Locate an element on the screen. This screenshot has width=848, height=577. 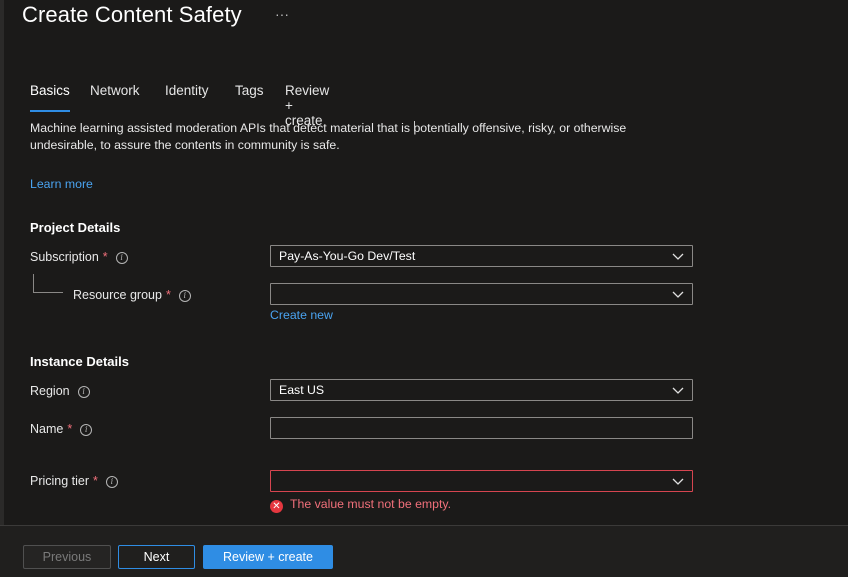
tab-tags-label: Tags is located at coordinates (249, 90).